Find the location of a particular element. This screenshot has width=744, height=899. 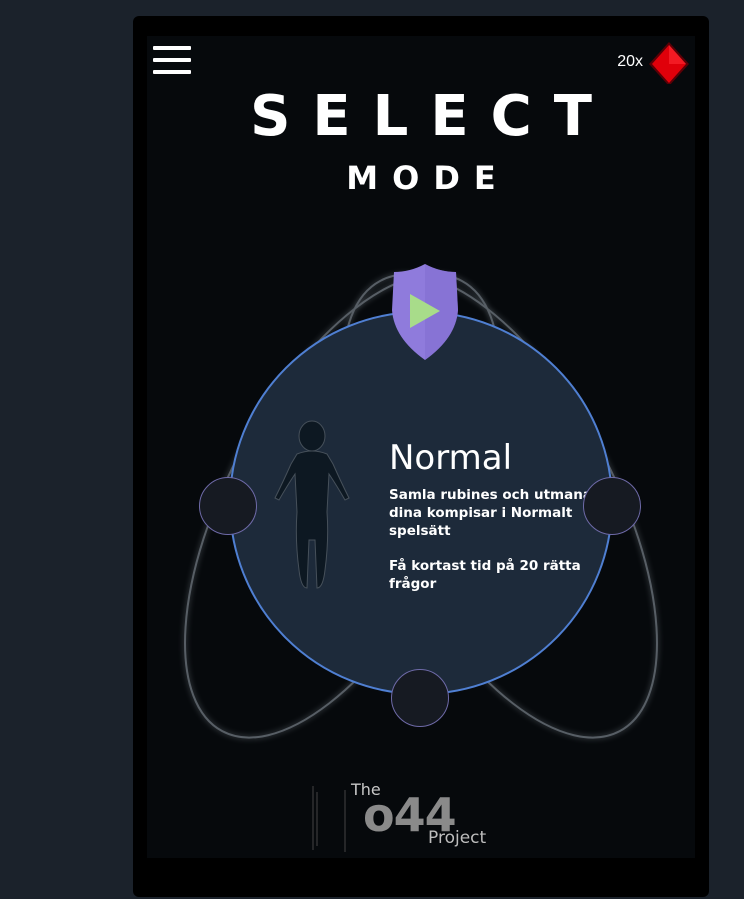

project-logo: The o44 Project is located at coordinates (407, 816).